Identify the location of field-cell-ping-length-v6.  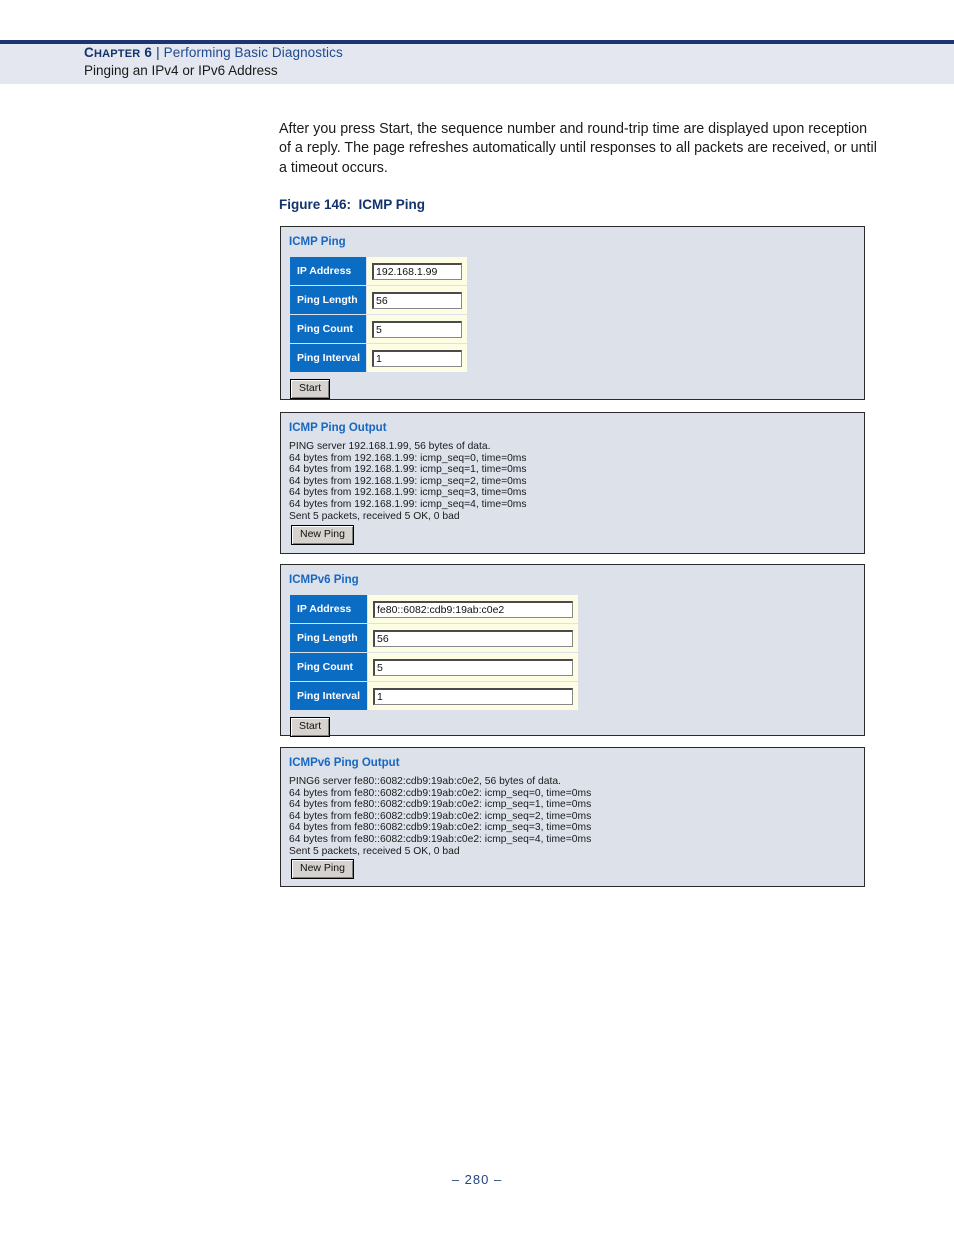
(473, 638).